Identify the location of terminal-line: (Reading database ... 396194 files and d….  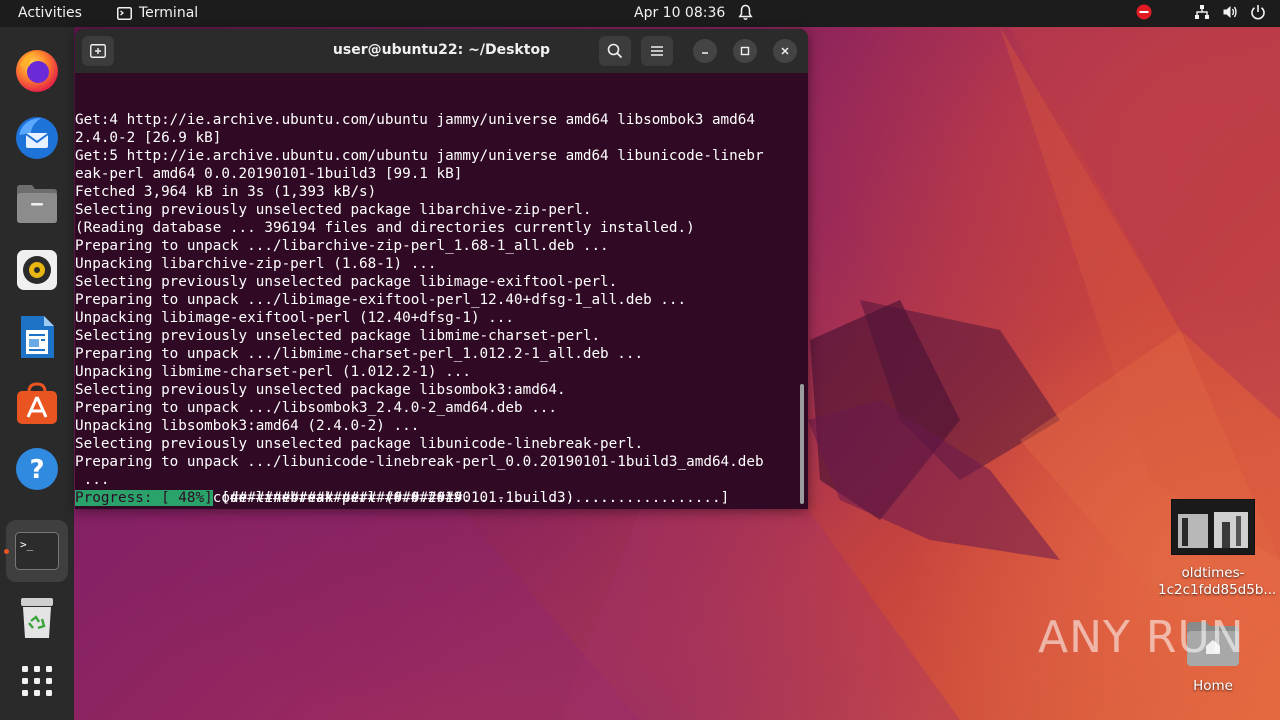
(385, 228).